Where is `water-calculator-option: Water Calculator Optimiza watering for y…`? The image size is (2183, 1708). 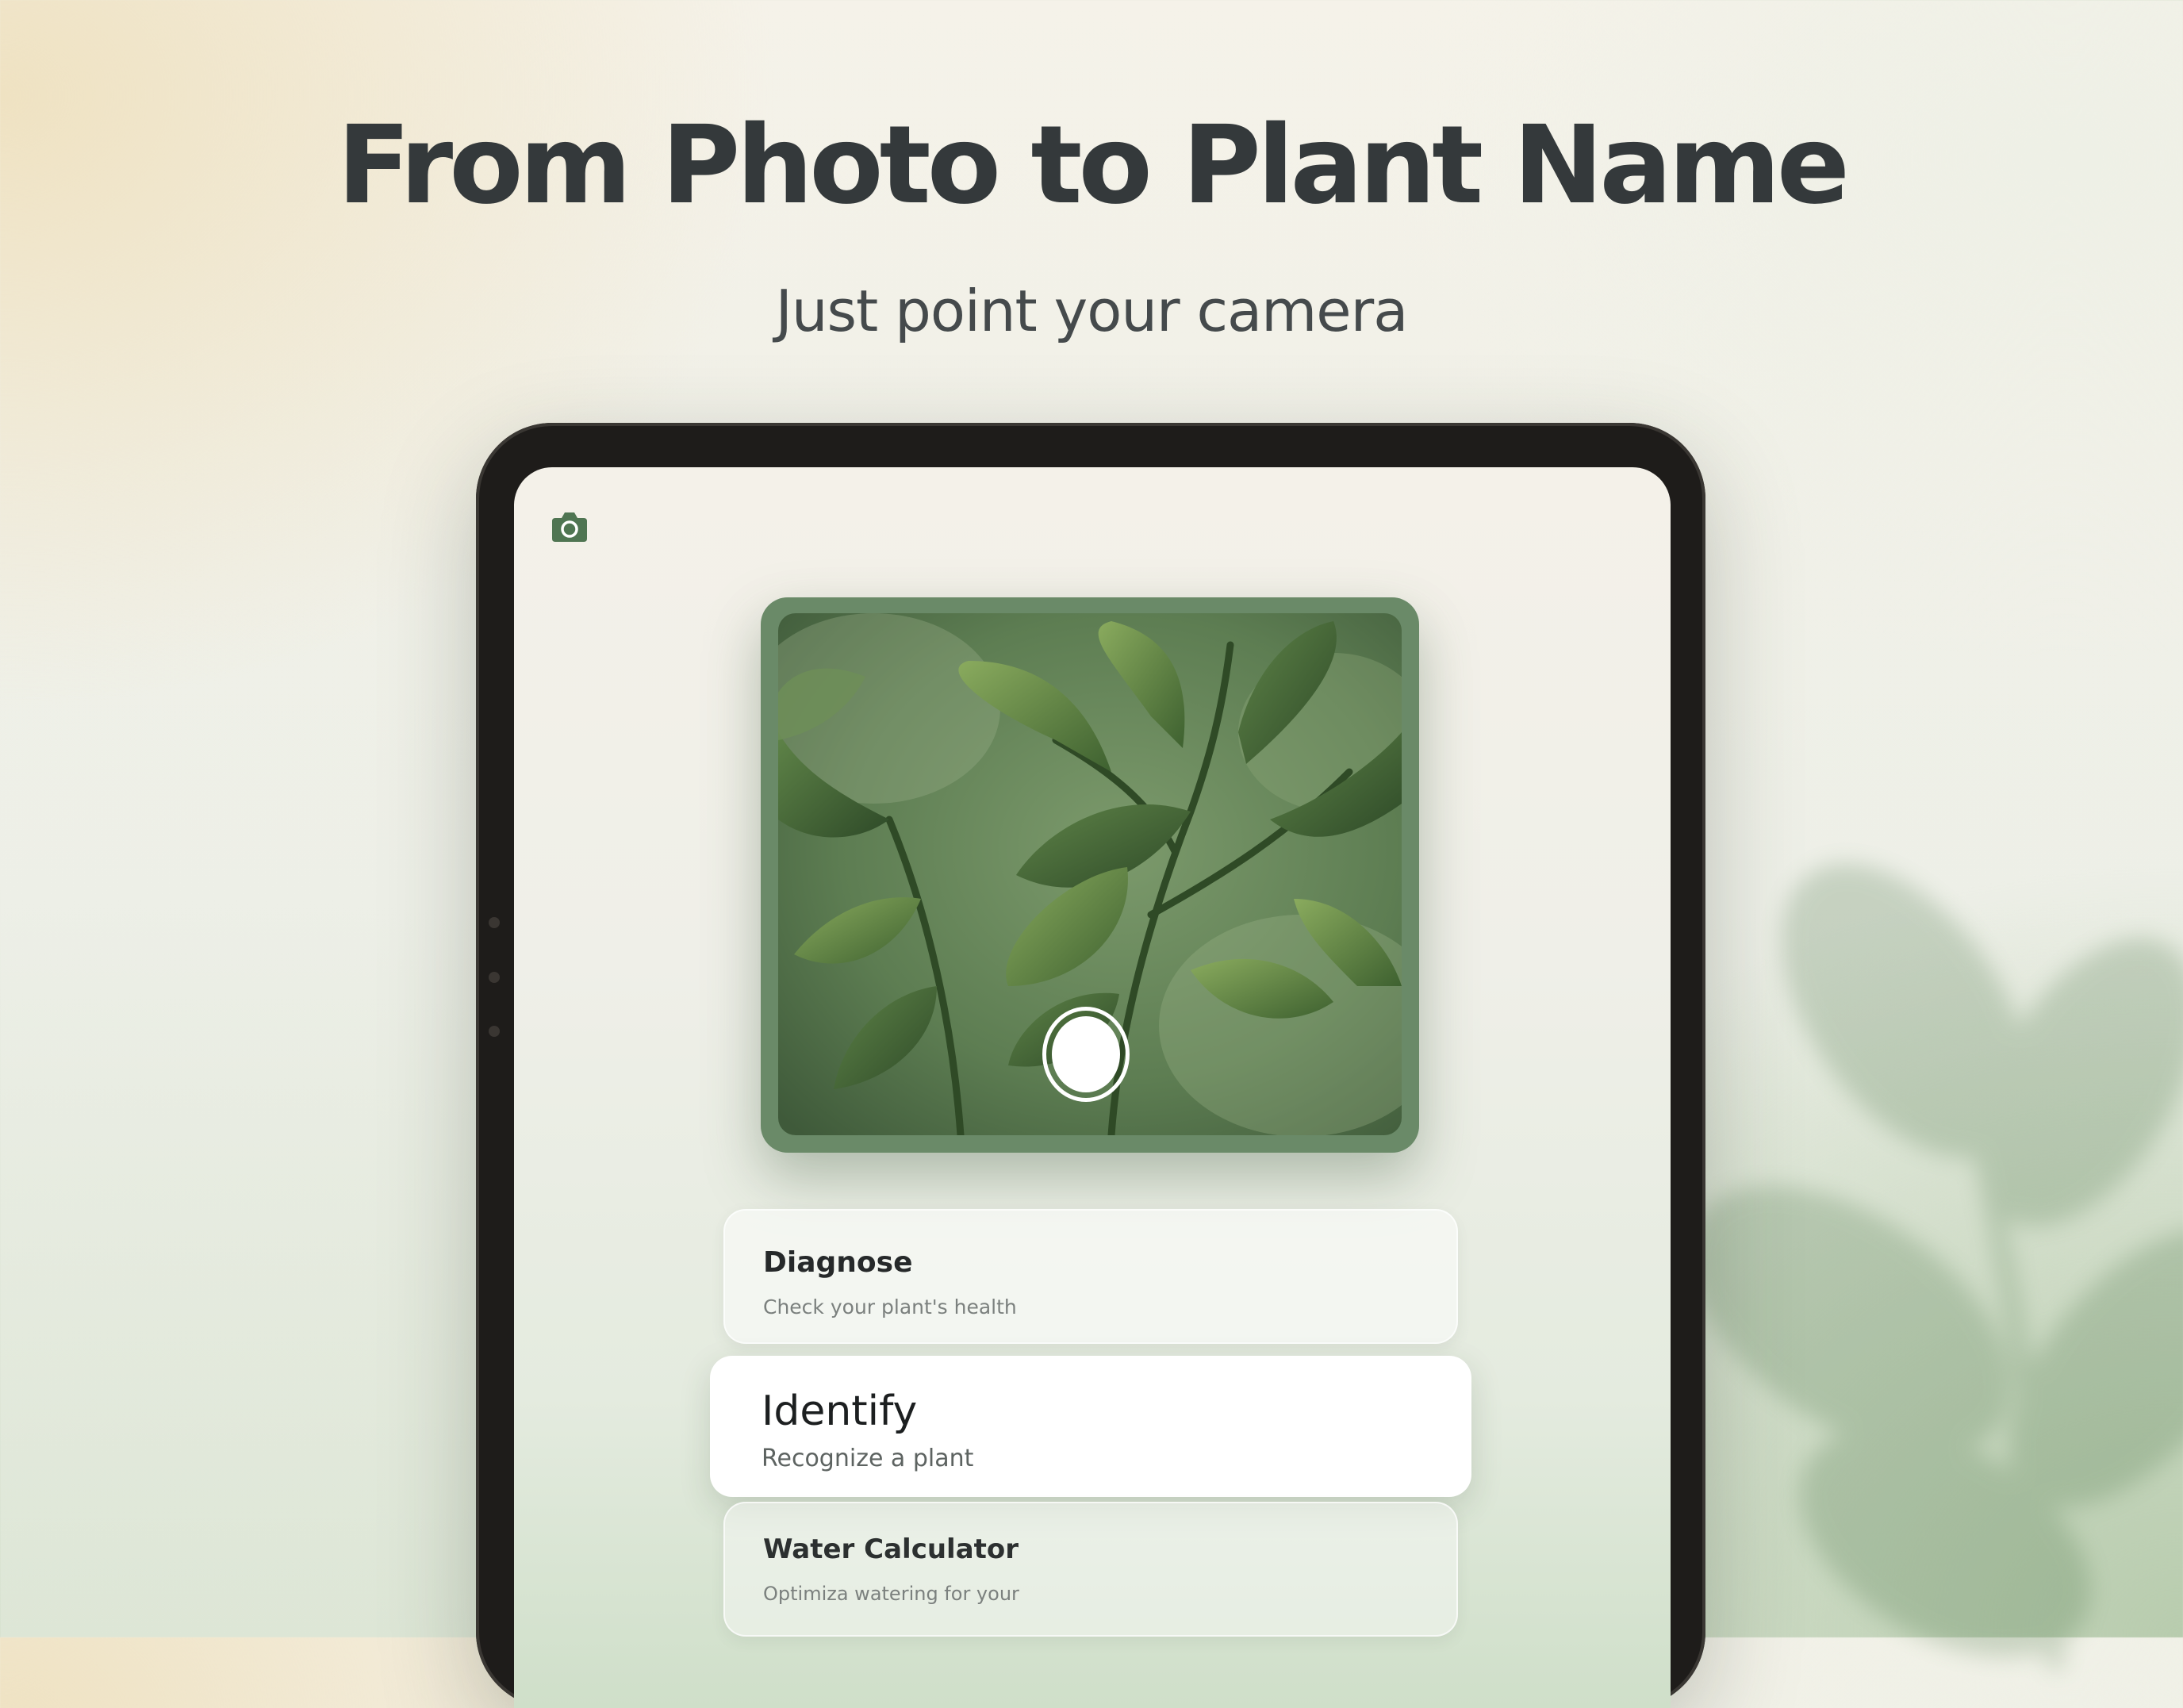
water-calculator-option: Water Calculator Optimiza watering for y… is located at coordinates (1091, 1569).